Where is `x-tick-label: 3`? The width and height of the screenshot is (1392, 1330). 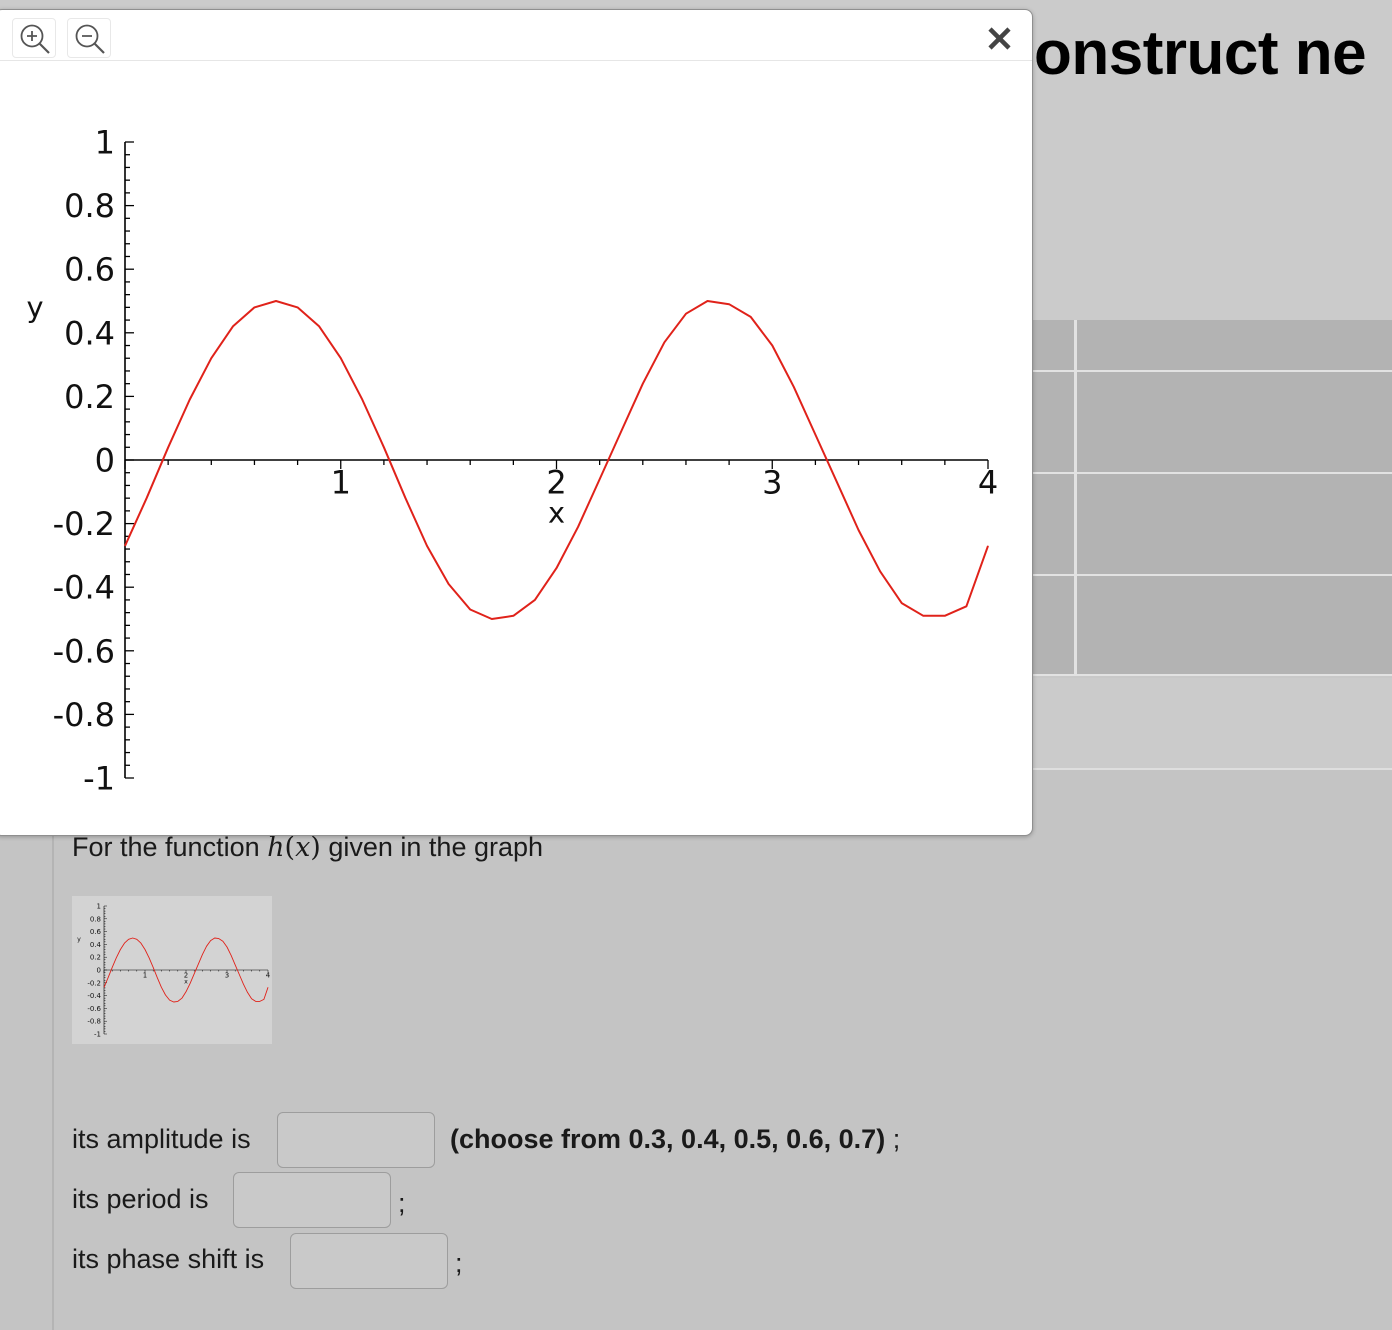 x-tick-label: 3 is located at coordinates (772, 483).